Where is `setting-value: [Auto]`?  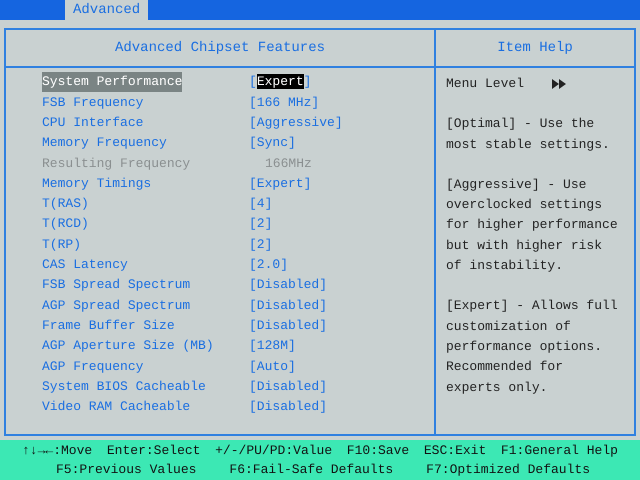
setting-value: [Auto] is located at coordinates (272, 366).